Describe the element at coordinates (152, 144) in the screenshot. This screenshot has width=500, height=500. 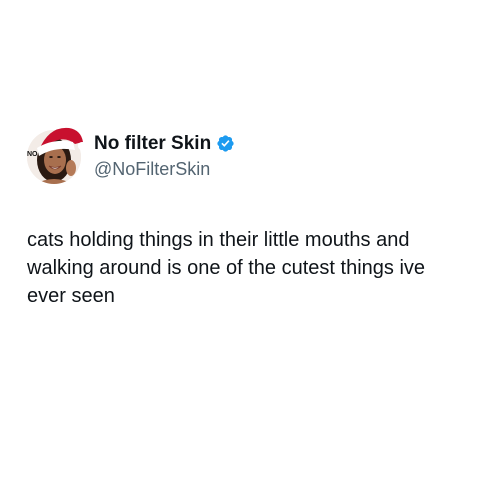
I see `display-name: No filter Skin` at that location.